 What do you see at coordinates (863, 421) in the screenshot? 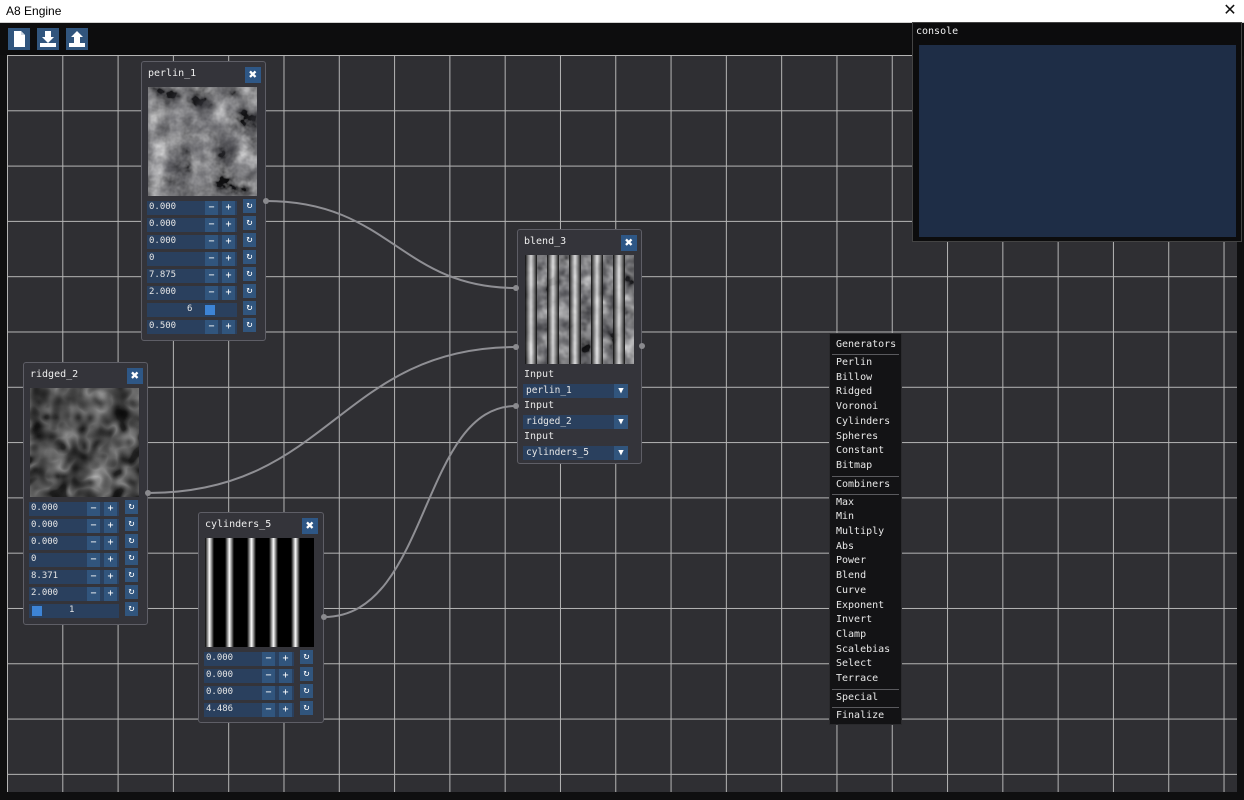
I see `menu-item: Cylinders` at bounding box center [863, 421].